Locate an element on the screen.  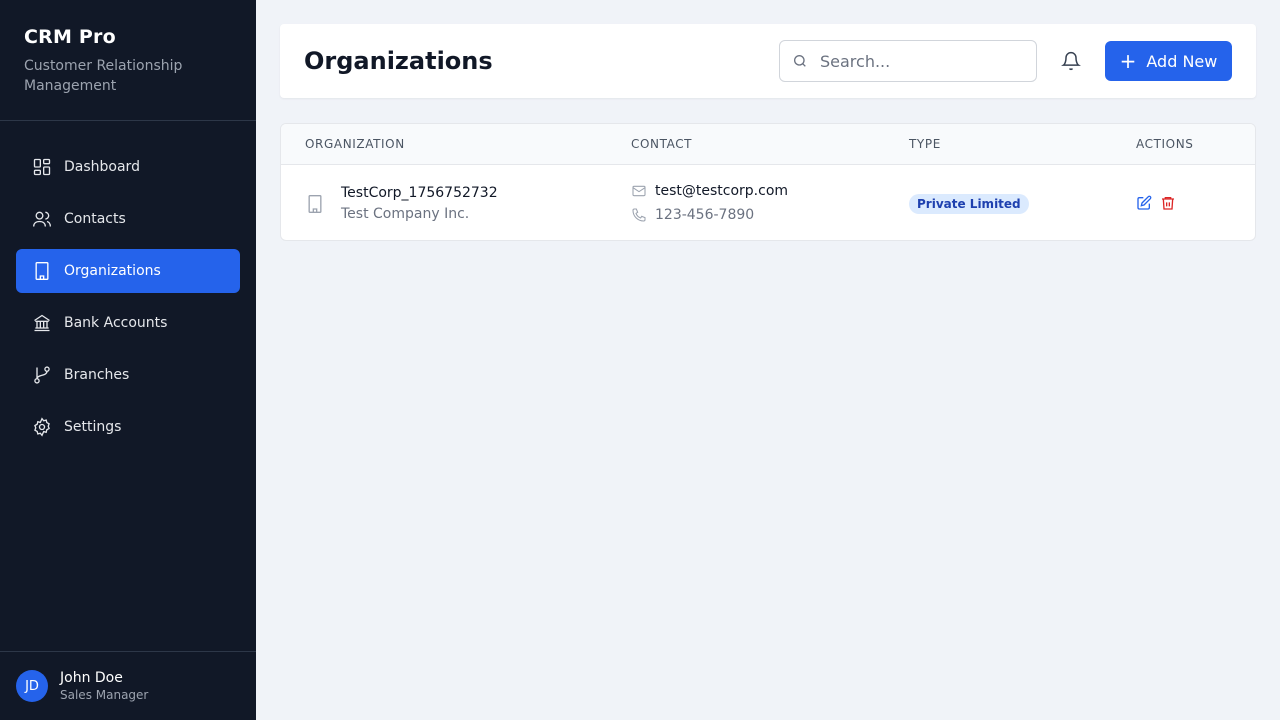
bank-icon is located at coordinates (42, 323).